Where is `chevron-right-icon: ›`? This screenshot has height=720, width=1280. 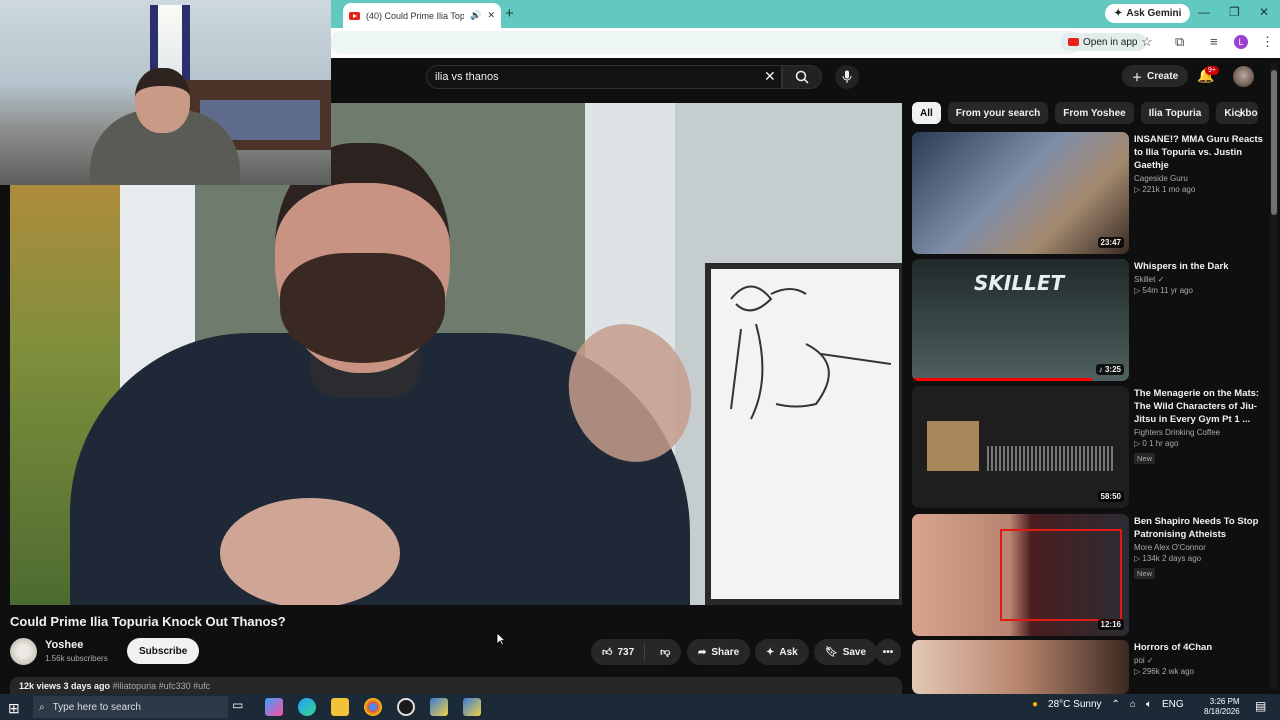 chevron-right-icon: › is located at coordinates (1240, 113).